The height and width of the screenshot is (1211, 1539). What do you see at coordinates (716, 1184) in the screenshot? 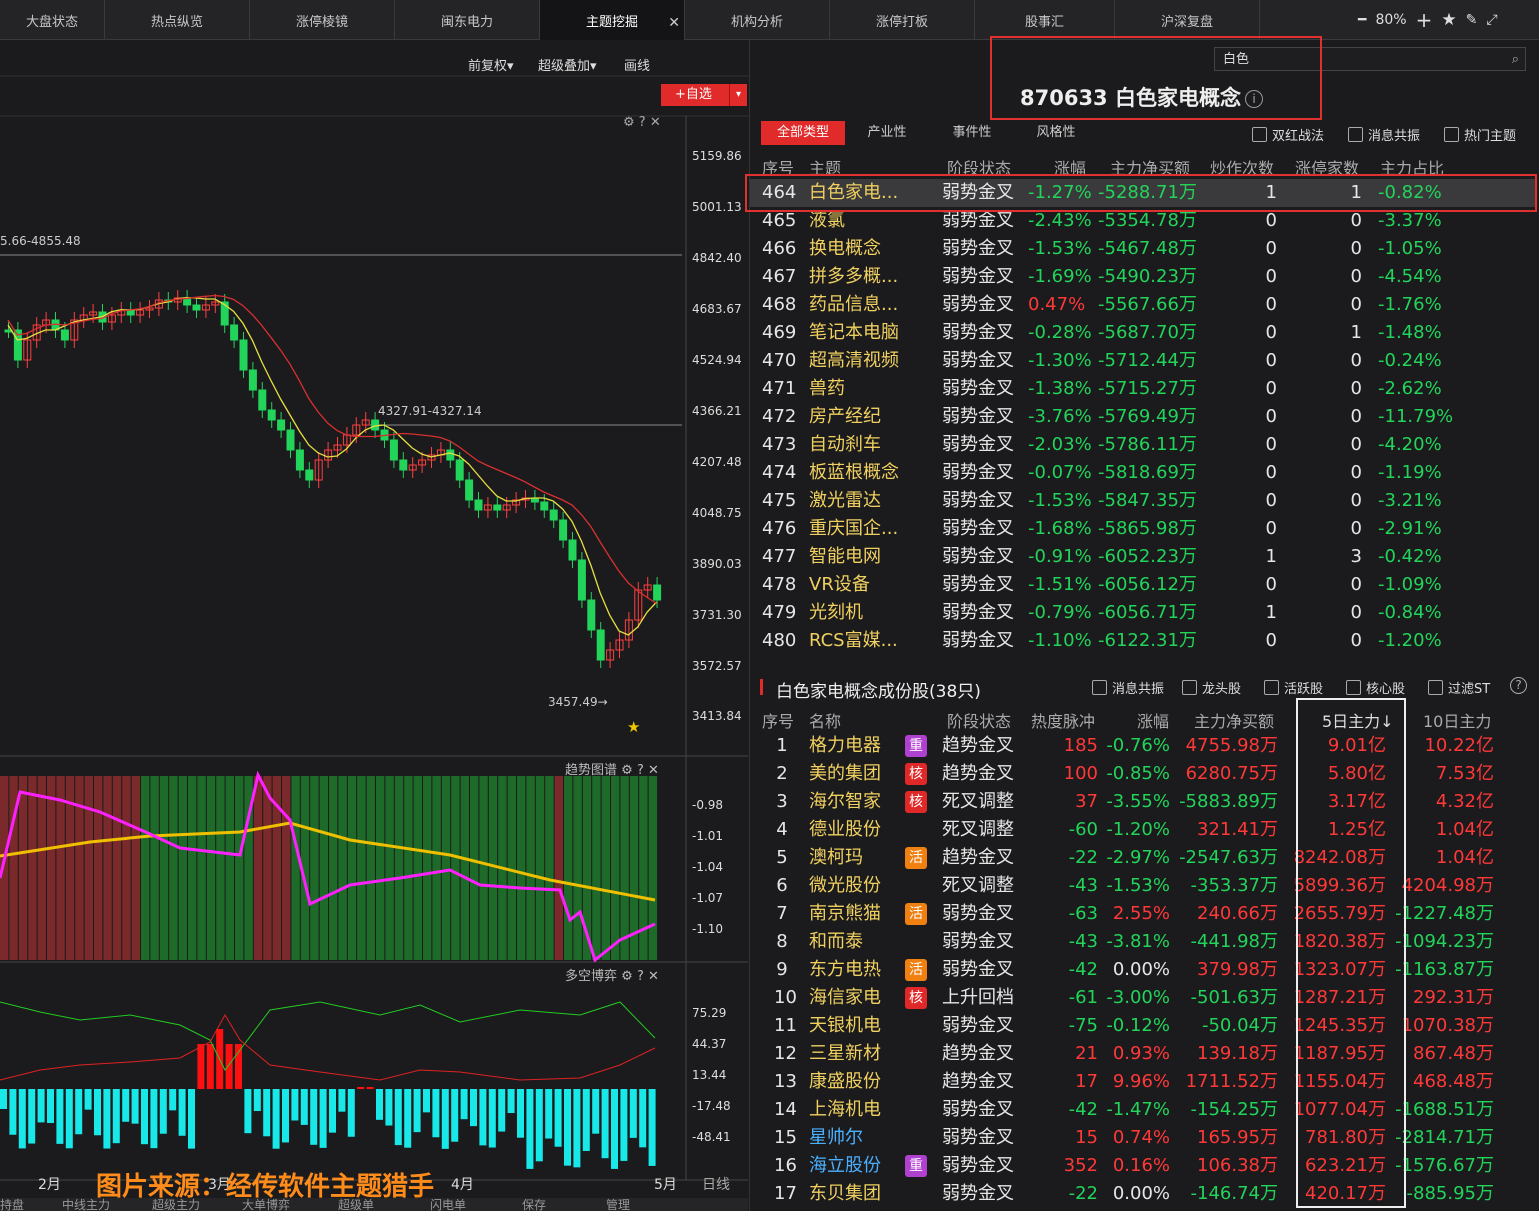
I see `period-label: 日线` at bounding box center [716, 1184].